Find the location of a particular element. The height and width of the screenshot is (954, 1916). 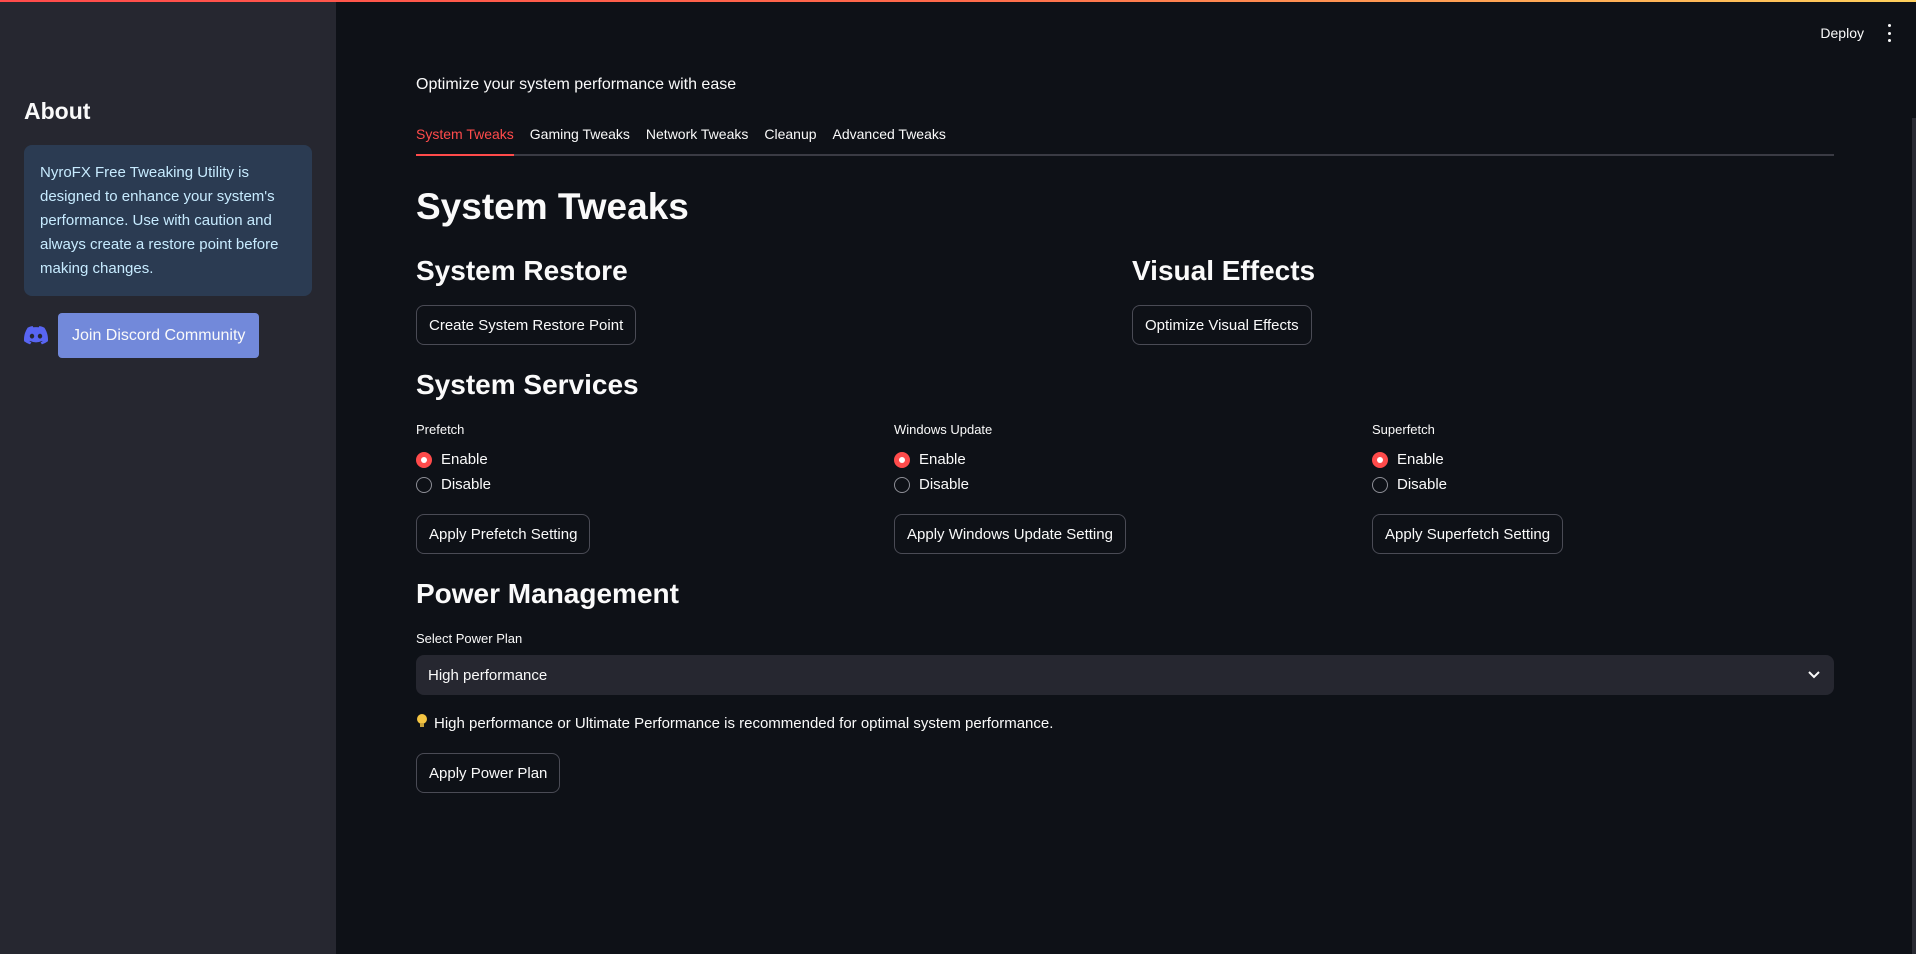

windows-update-enable-option: Enable is located at coordinates (930, 459).